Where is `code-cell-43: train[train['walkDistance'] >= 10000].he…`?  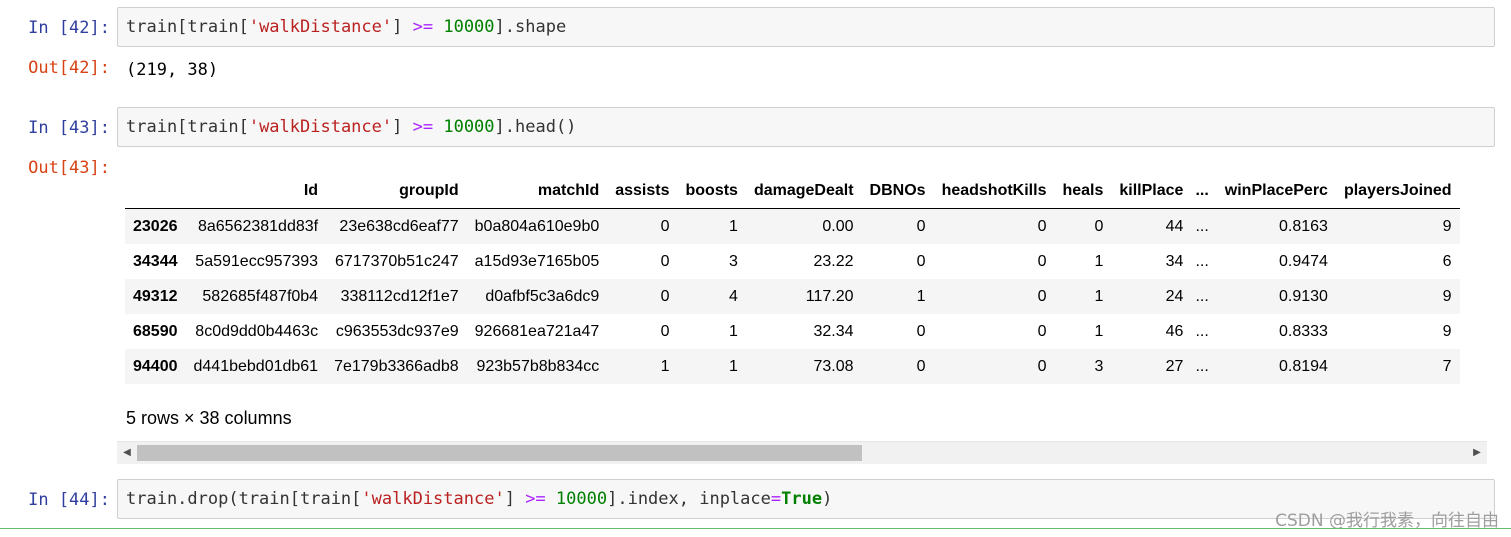 code-cell-43: train[train['walkDistance'] >= 10000].he… is located at coordinates (806, 127).